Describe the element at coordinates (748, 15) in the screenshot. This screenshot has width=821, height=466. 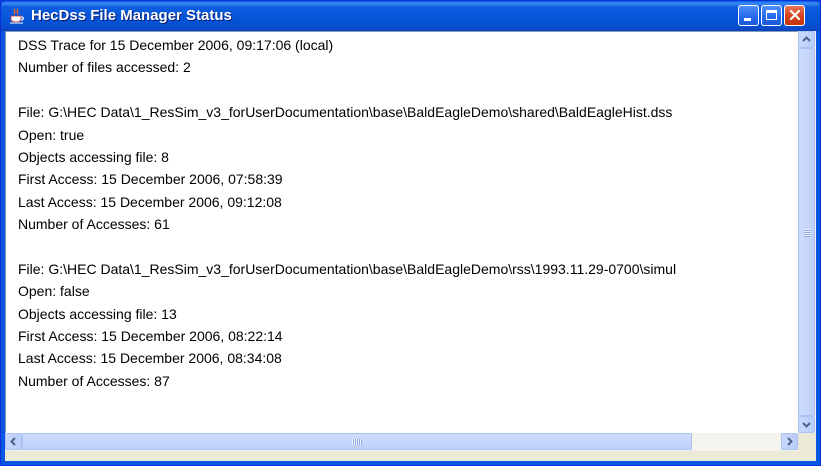
I see `minimize-button` at that location.